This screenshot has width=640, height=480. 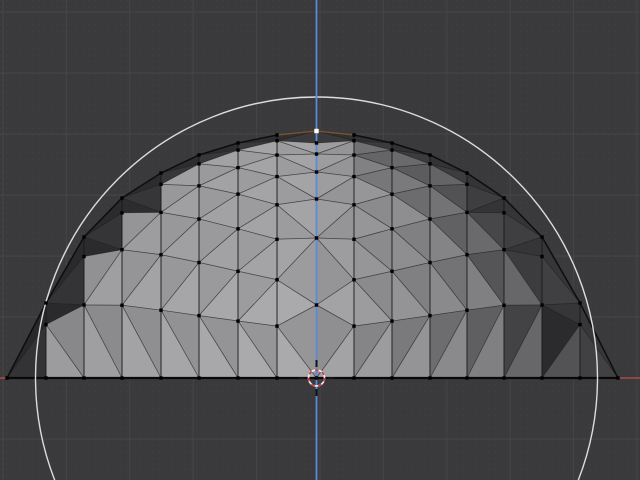 I want to click on apex-vertex-selected, so click(x=316, y=131).